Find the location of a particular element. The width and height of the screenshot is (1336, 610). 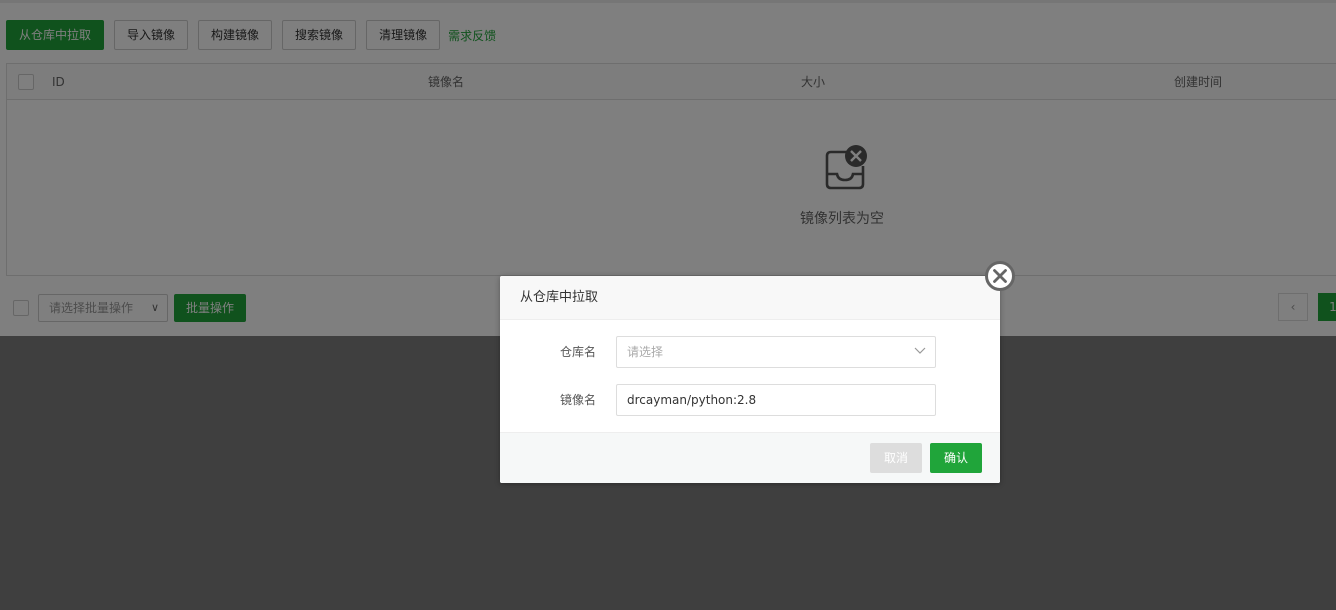

chevron-down-icon is located at coordinates (920, 350).